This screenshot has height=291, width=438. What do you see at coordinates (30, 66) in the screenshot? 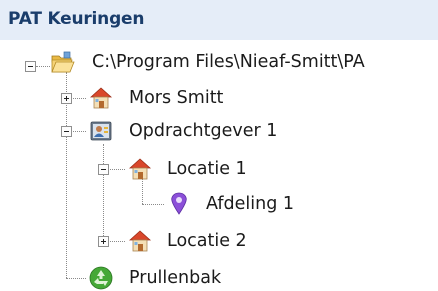
I see `collapse-toggle-root` at bounding box center [30, 66].